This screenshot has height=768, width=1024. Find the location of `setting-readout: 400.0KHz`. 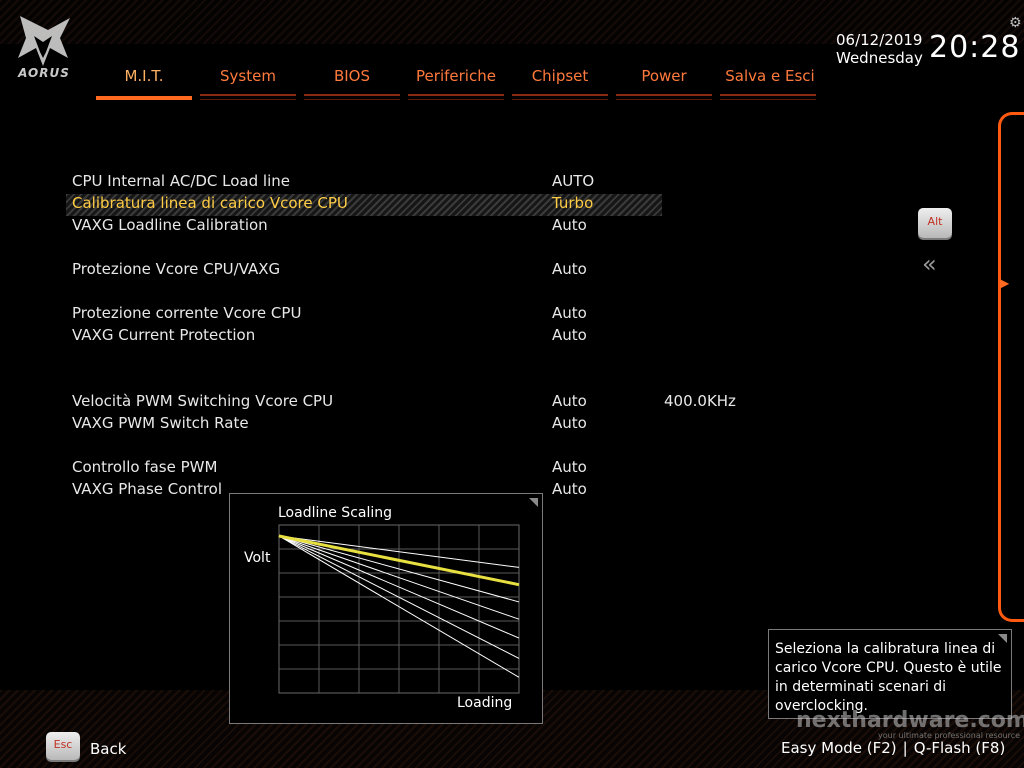

setting-readout: 400.0KHz is located at coordinates (700, 401).